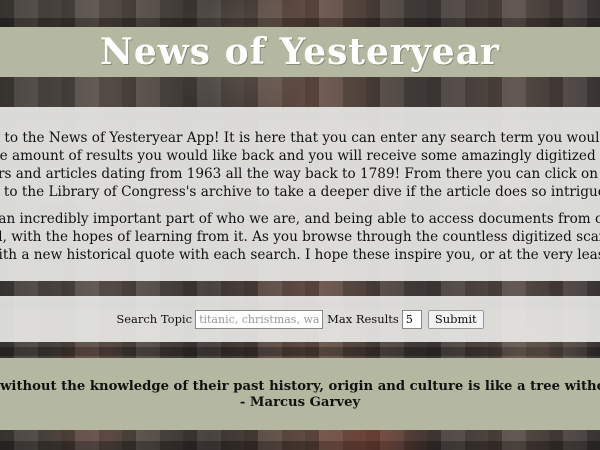 The image size is (600, 450). I want to click on submit-button: Submit, so click(455, 319).